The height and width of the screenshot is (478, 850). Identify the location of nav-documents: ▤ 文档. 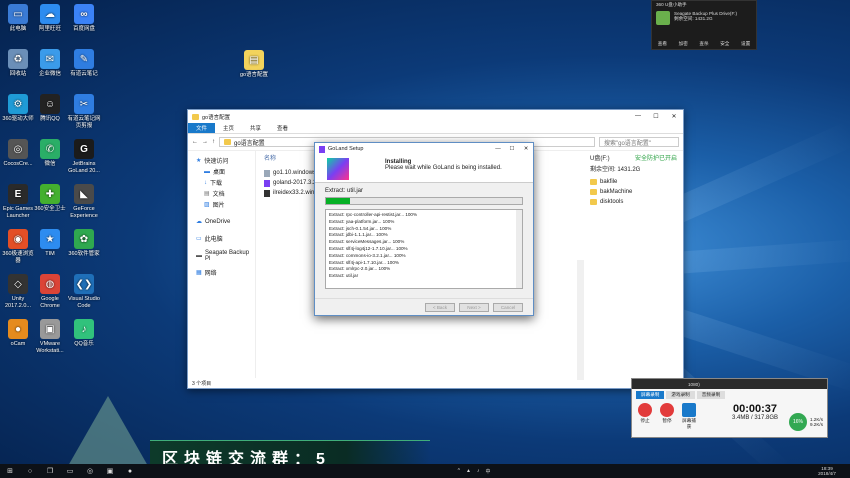
(221, 193).